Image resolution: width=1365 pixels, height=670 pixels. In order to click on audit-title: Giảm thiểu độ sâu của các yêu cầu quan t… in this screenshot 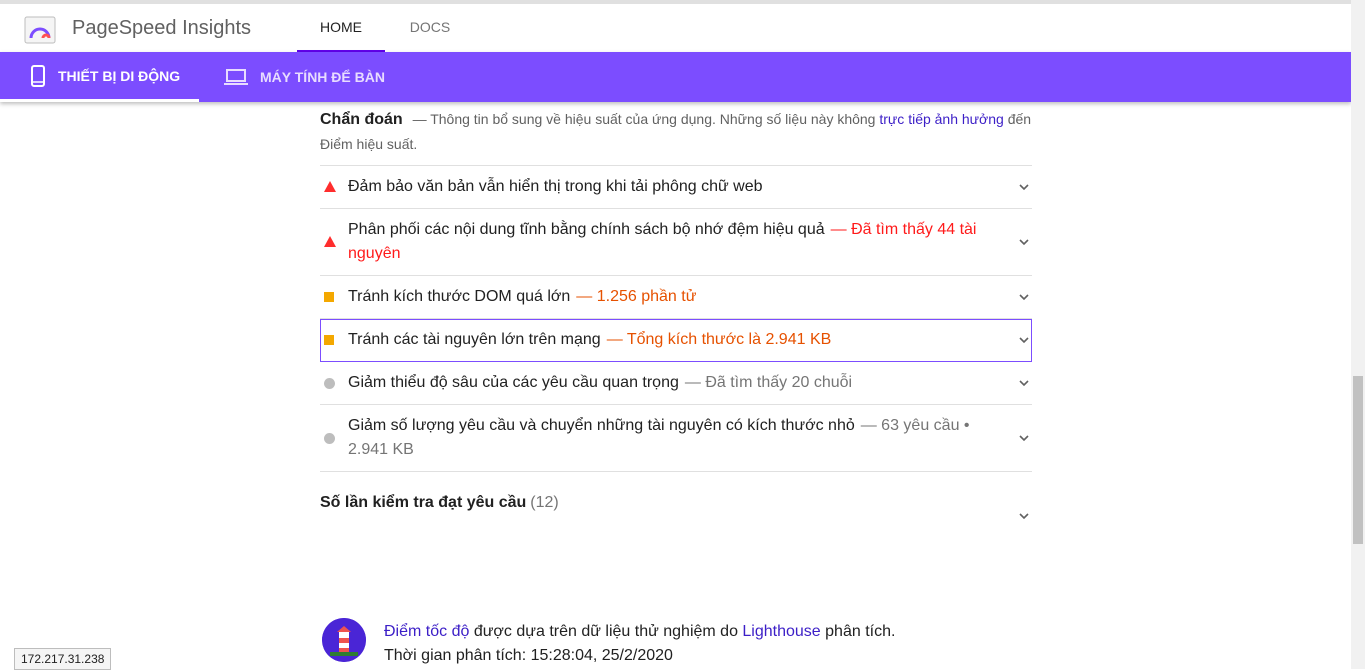, I will do `click(513, 382)`.